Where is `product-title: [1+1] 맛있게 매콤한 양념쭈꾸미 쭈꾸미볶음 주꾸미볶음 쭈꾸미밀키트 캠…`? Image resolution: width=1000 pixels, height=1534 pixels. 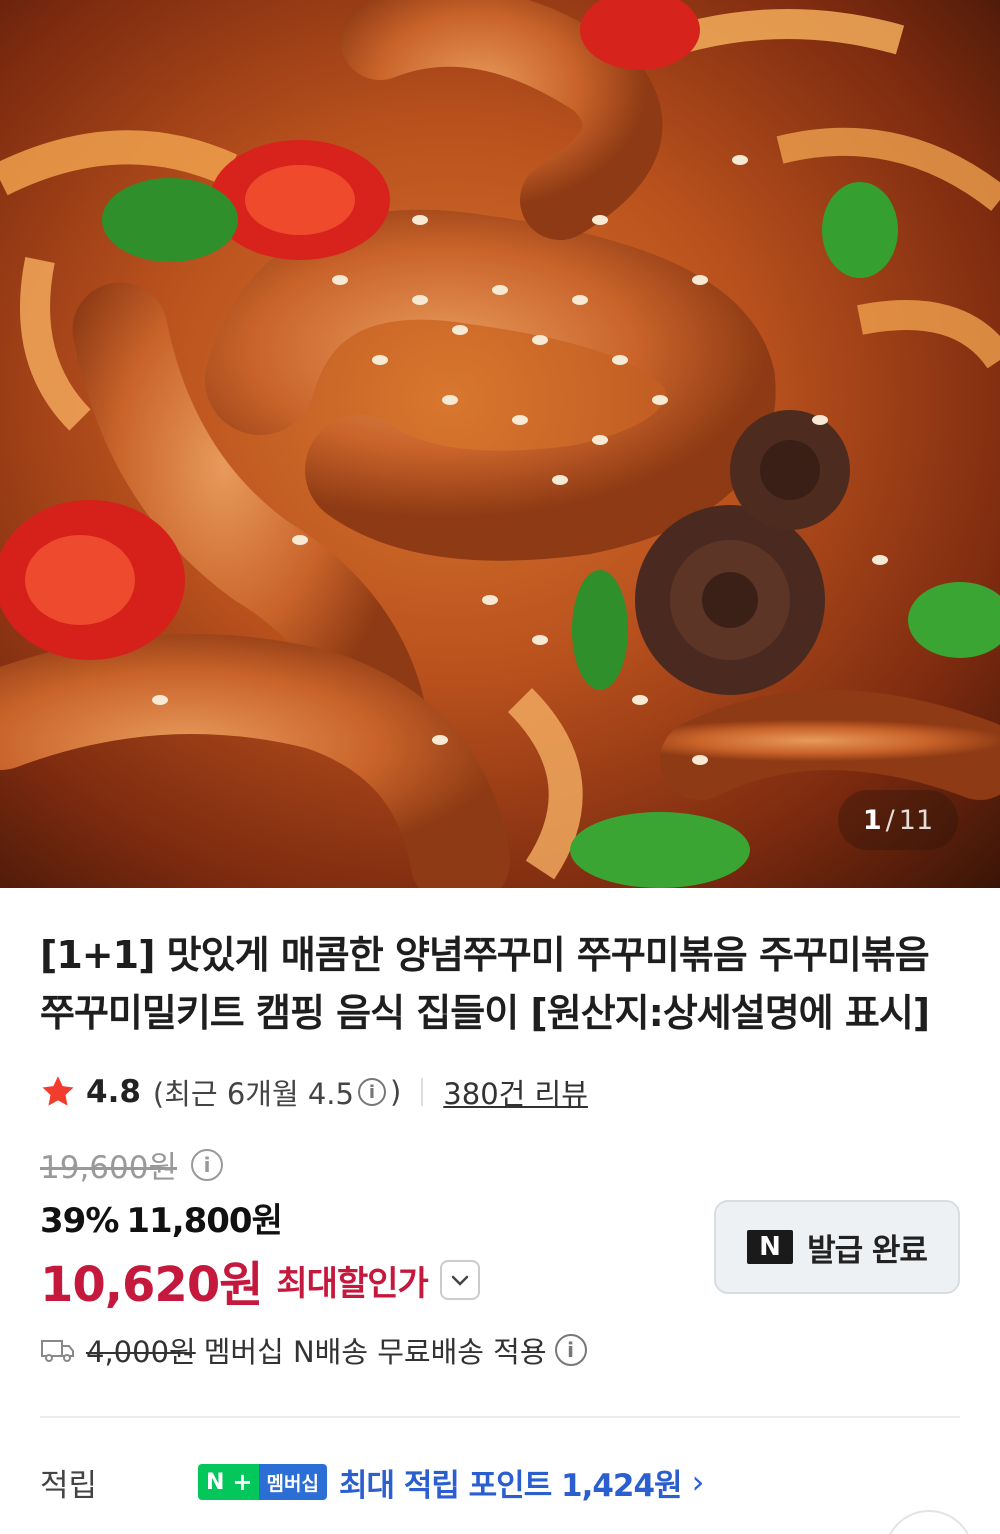 product-title: [1+1] 맛있게 매콤한 양념쭈꾸미 쭈꾸미볶음 주꾸미볶음 쭈꾸미밀키트 캠… is located at coordinates (485, 984).